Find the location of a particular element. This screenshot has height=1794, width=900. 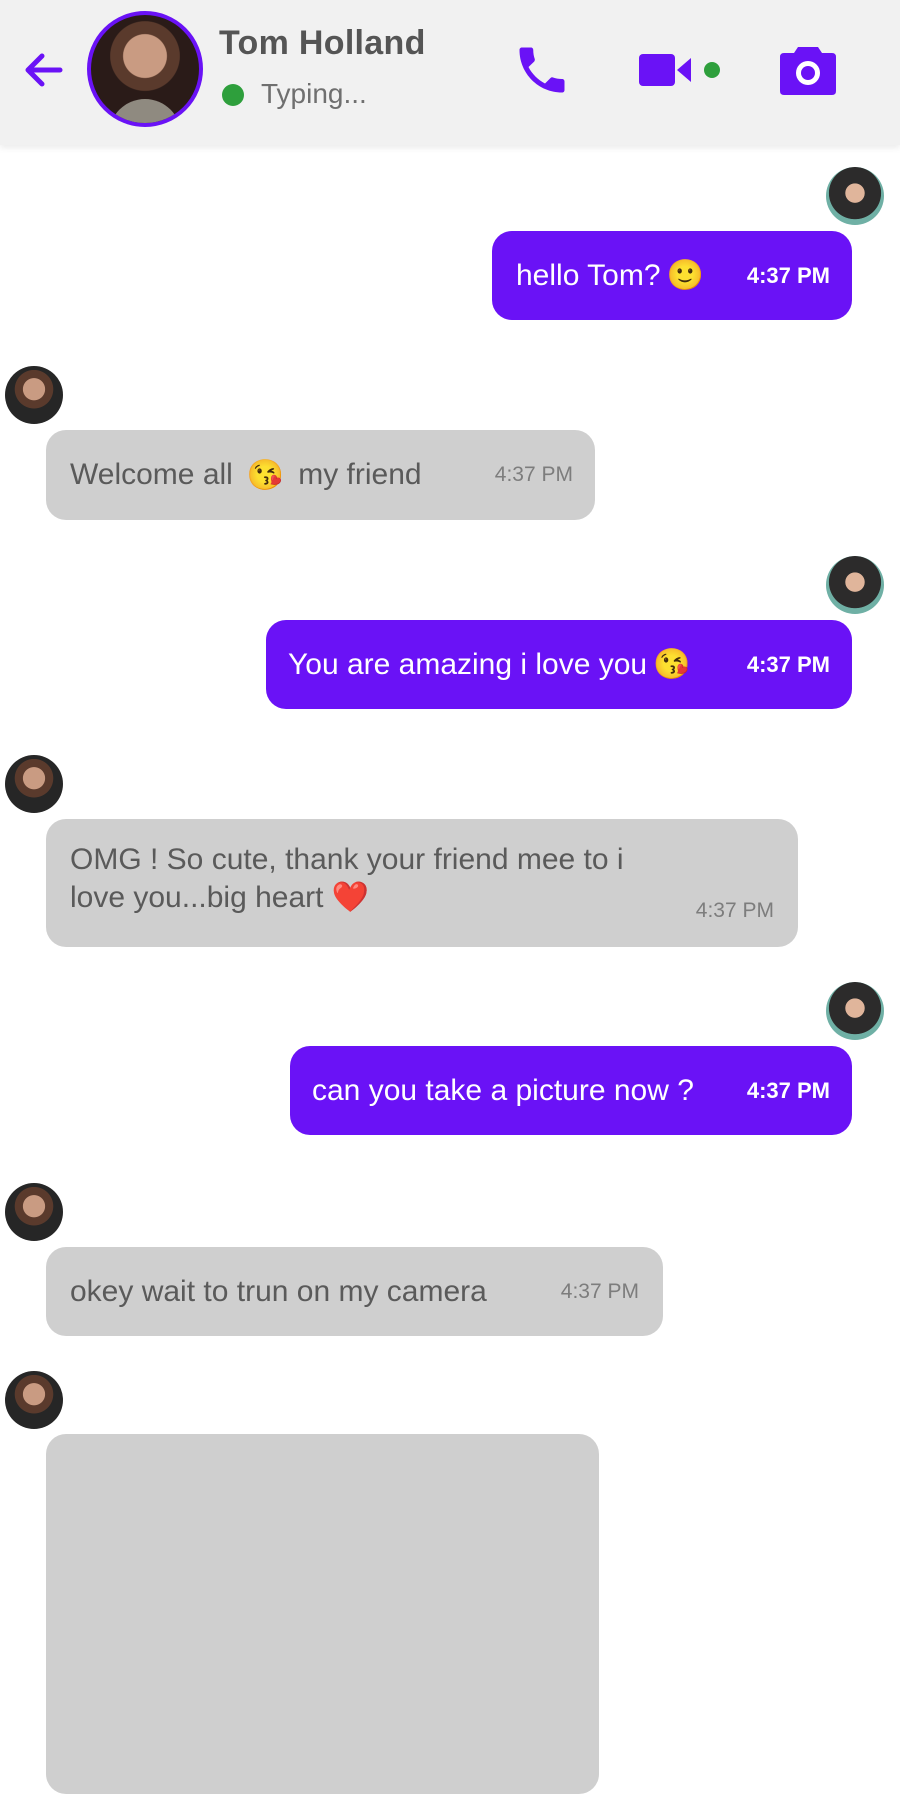

phone-icon is located at coordinates (542, 70).